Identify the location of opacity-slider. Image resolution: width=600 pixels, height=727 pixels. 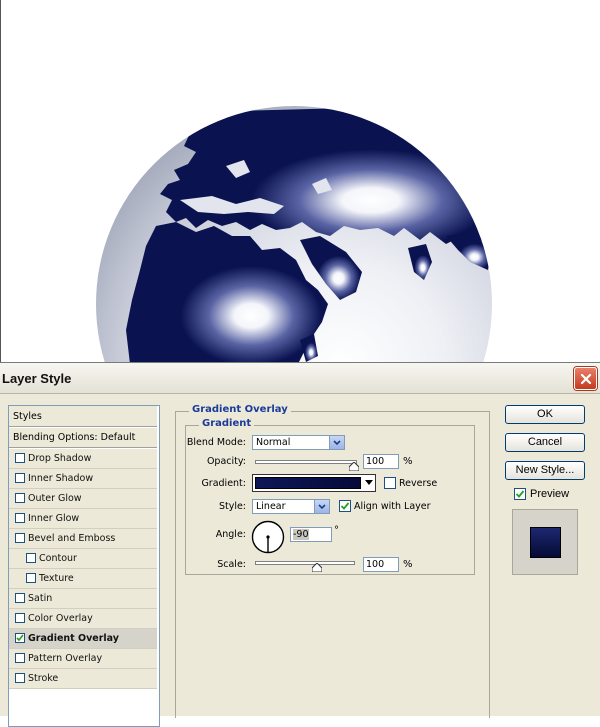
(306, 462).